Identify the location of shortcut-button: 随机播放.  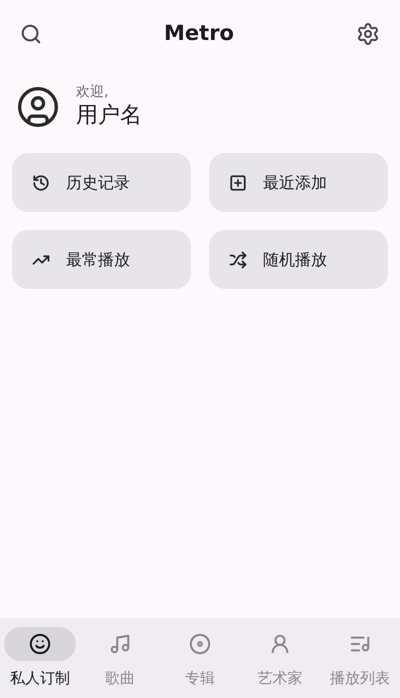
(298, 259).